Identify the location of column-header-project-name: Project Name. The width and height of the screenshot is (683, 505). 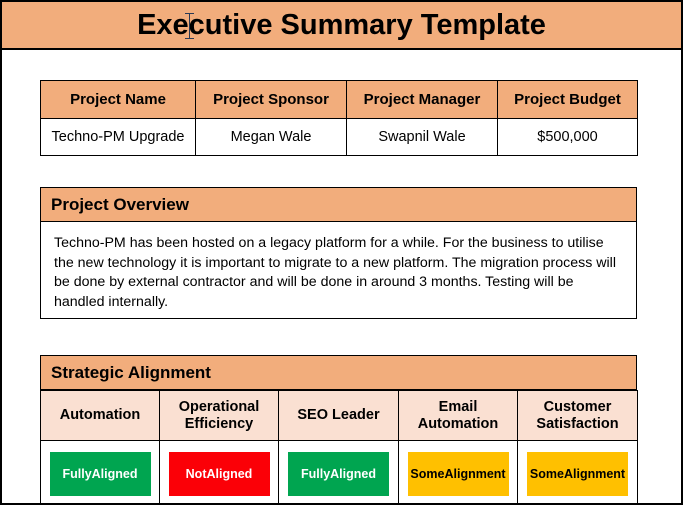
(118, 99).